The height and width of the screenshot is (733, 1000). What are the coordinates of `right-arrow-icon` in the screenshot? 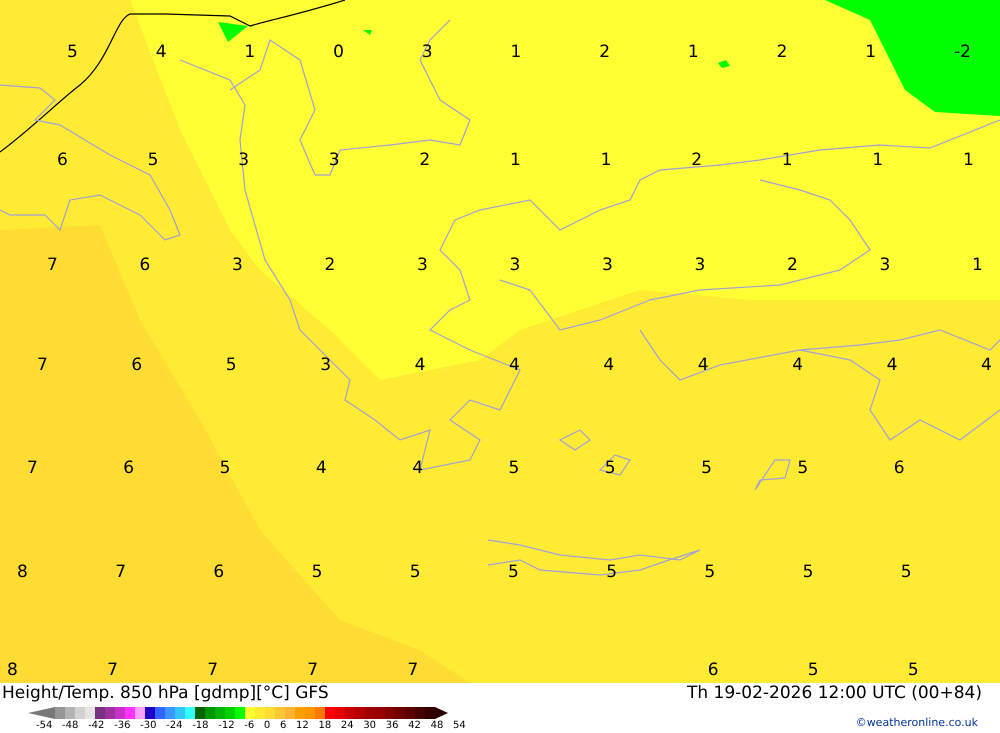 It's located at (441, 713).